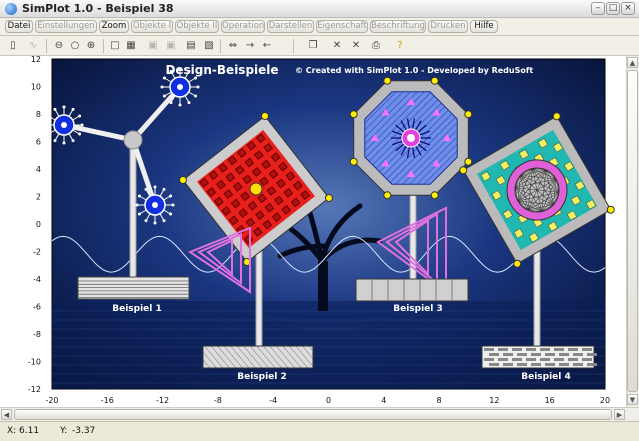 This screenshot has width=639, height=441. Describe the element at coordinates (6, 414) in the screenshot. I see `scroll-left-icon: ◀` at that location.